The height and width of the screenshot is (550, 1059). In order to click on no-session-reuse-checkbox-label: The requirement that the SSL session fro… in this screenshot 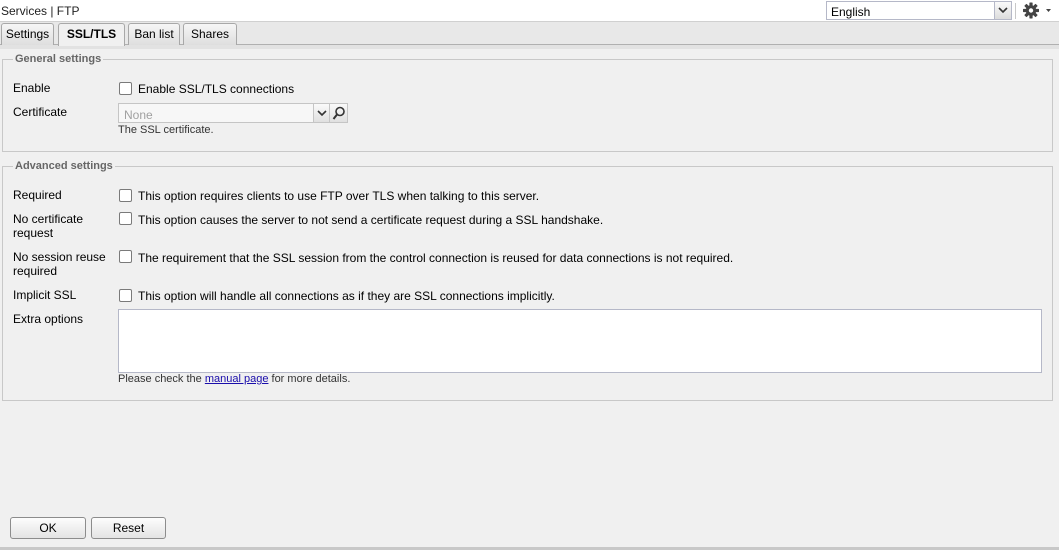, I will do `click(435, 258)`.